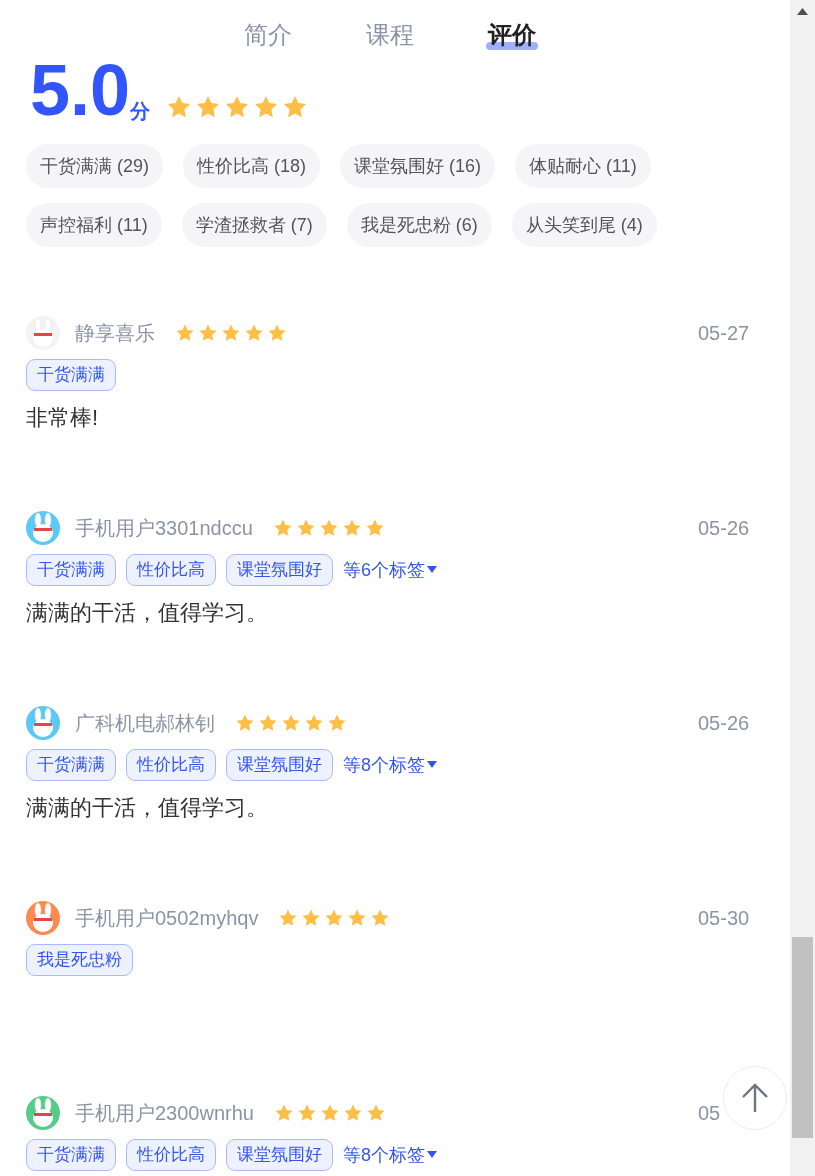 This screenshot has width=815, height=1176. I want to click on review-date: 05-30, so click(724, 918).